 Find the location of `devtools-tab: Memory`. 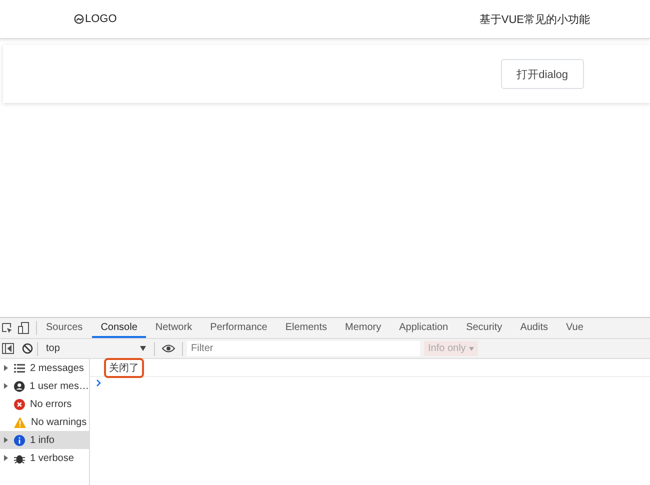

devtools-tab: Memory is located at coordinates (363, 328).